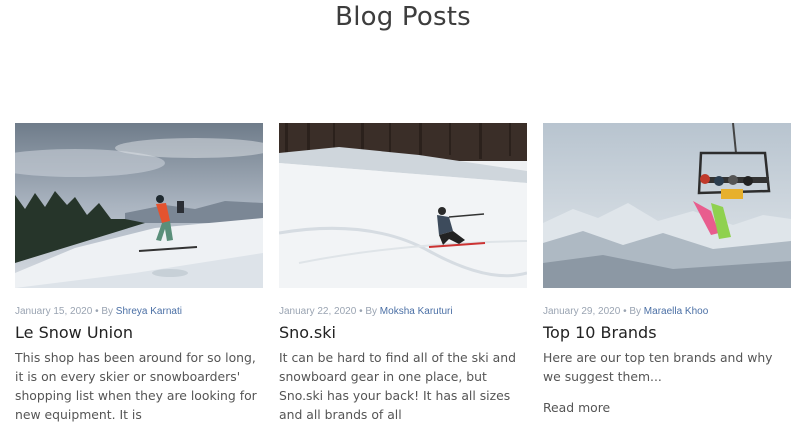  What do you see at coordinates (403, 205) in the screenshot?
I see `skier-carving-image` at bounding box center [403, 205].